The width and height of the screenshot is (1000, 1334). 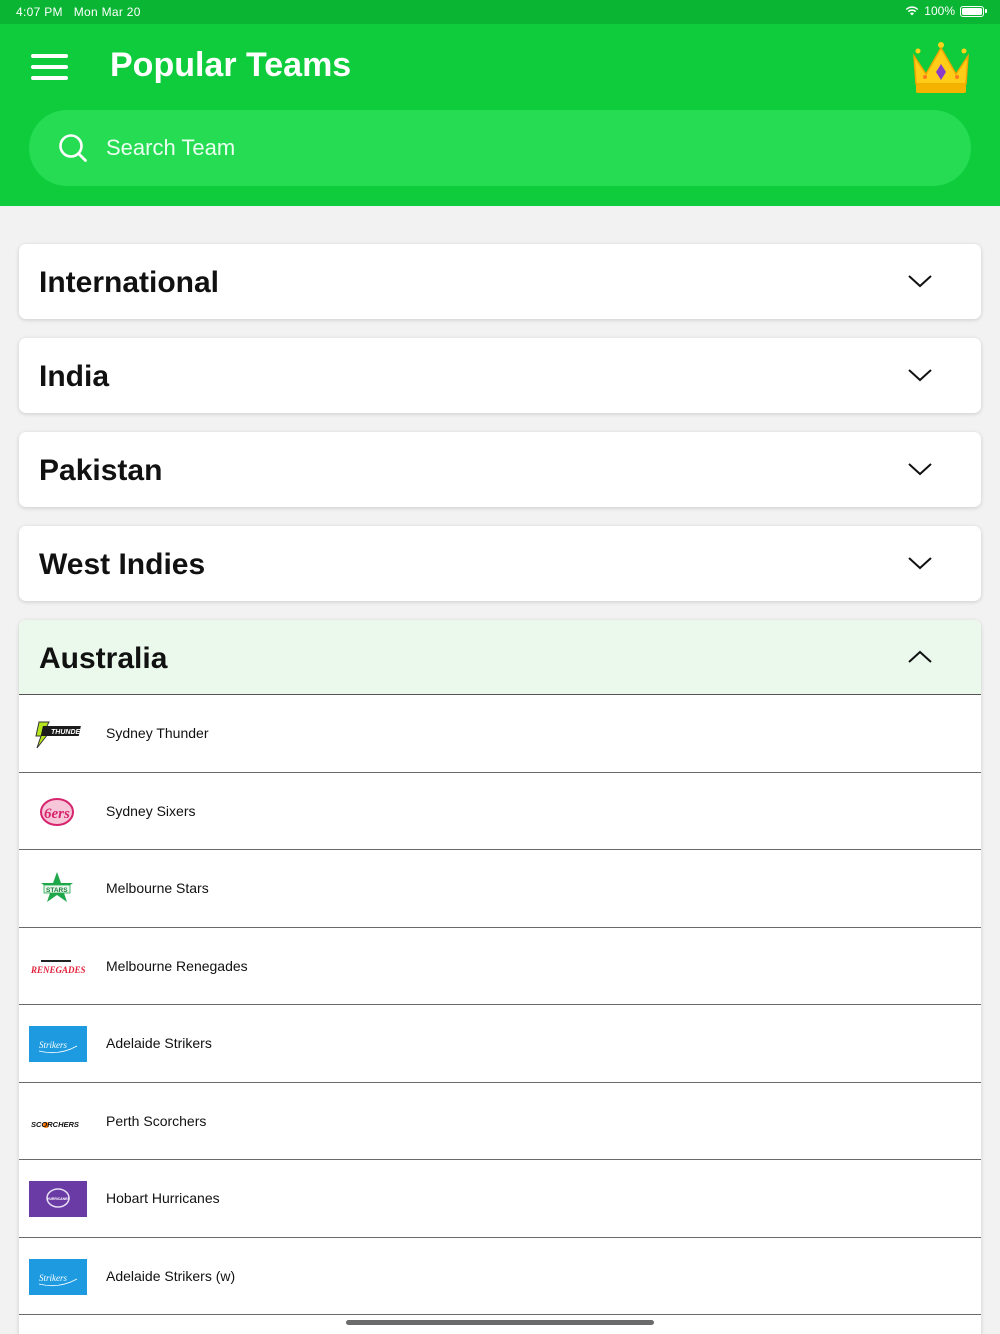 What do you see at coordinates (973, 11) in the screenshot?
I see `battery-icon` at bounding box center [973, 11].